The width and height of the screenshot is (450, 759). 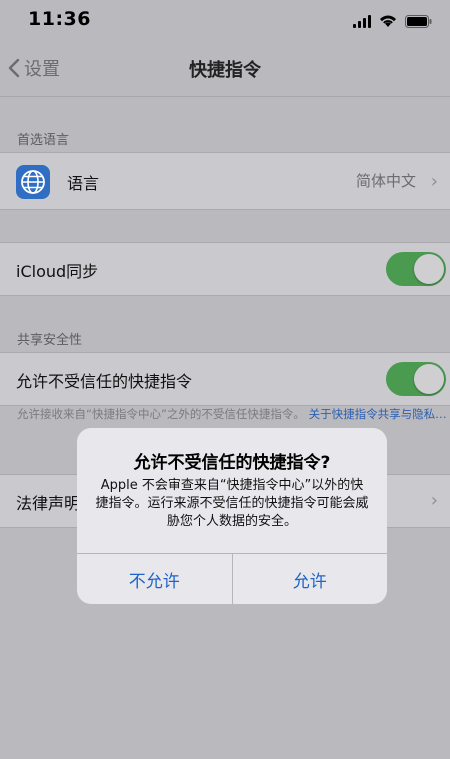 I want to click on status-bar: 11:36, so click(x=225, y=20).